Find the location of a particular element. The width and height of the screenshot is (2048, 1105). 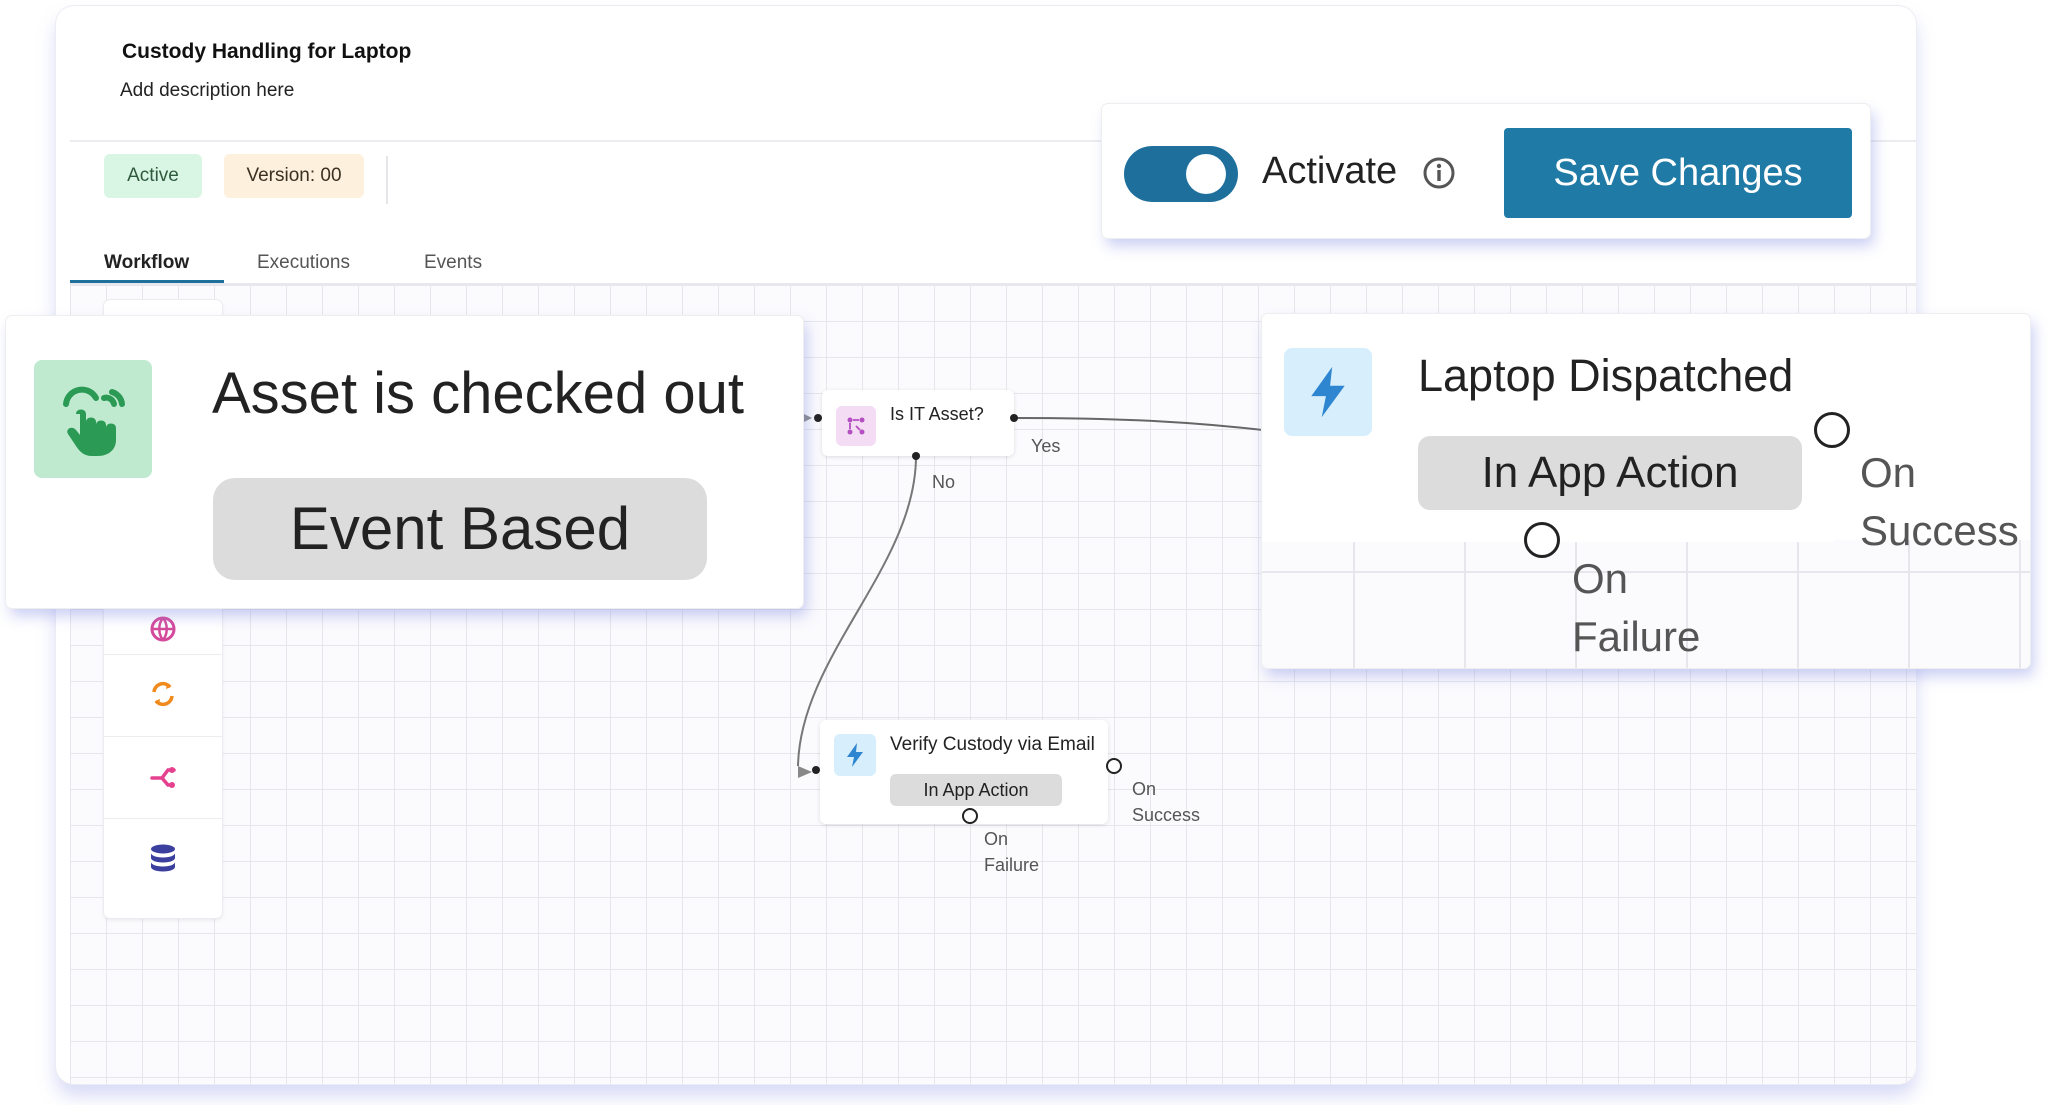

info-icon is located at coordinates (1439, 175).